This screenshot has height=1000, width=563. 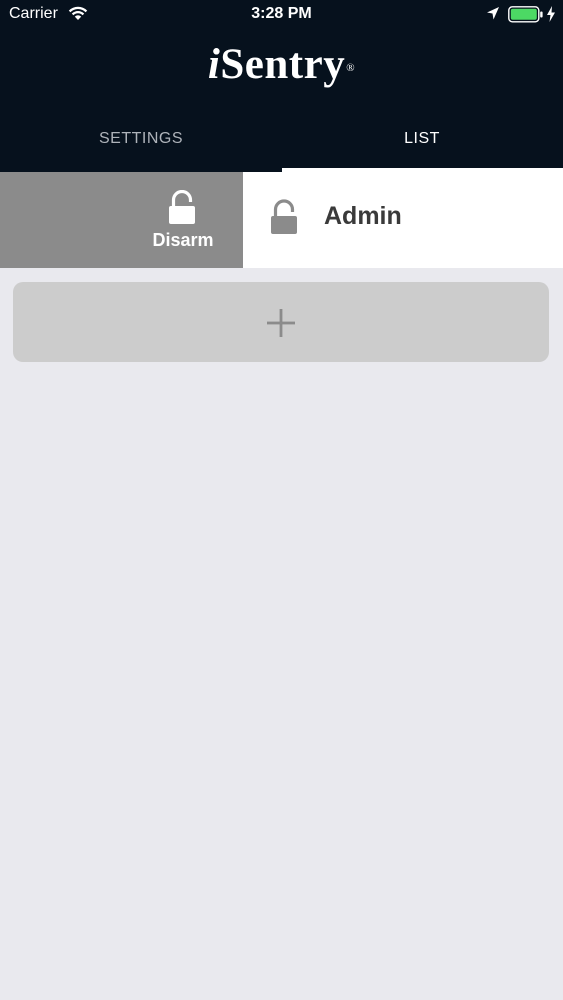 What do you see at coordinates (141, 139) in the screenshot?
I see `tab-settings: SETTINGS` at bounding box center [141, 139].